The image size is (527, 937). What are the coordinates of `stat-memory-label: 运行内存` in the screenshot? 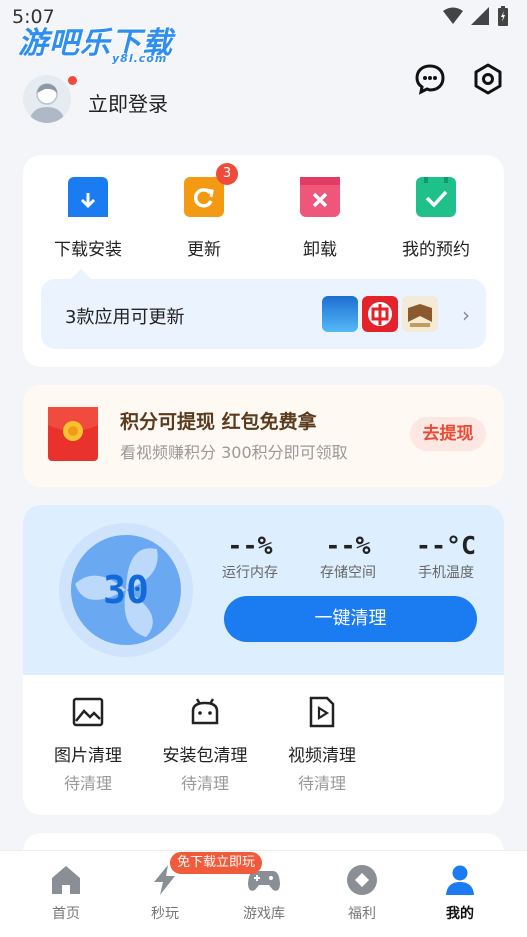 It's located at (250, 573).